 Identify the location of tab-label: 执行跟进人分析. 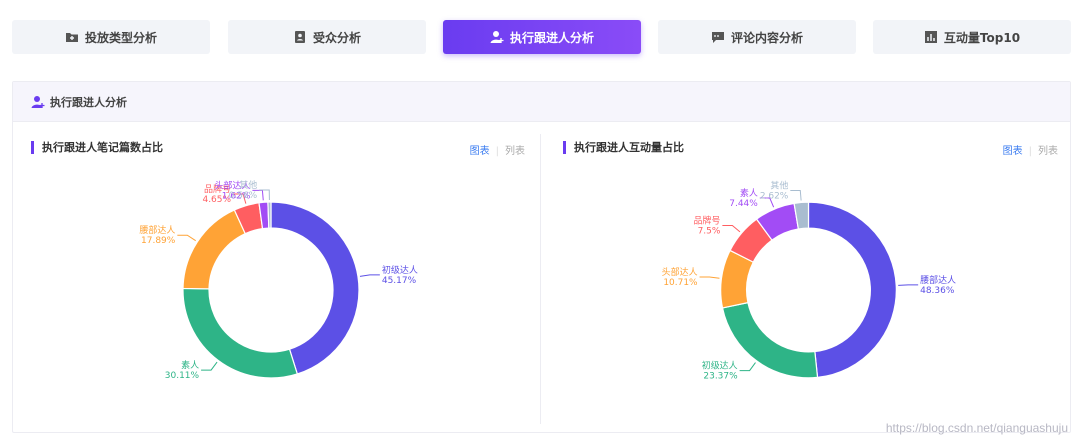
(551, 37).